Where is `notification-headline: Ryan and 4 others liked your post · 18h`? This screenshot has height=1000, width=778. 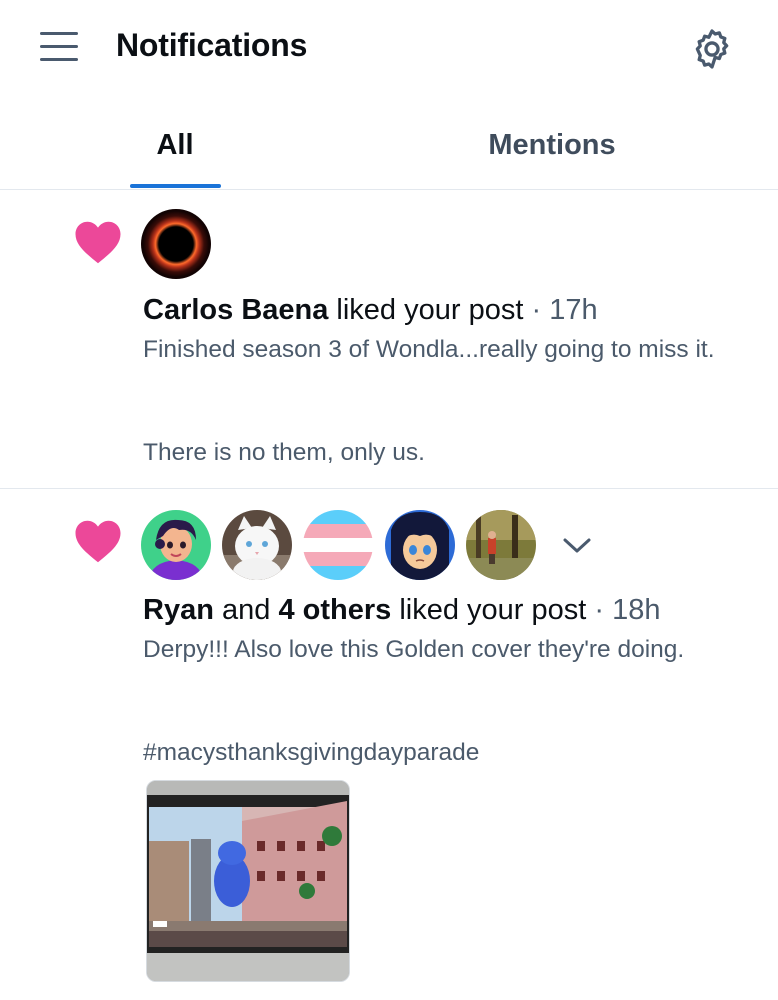
notification-headline: Ryan and 4 others liked your post · 18h is located at coordinates (402, 610).